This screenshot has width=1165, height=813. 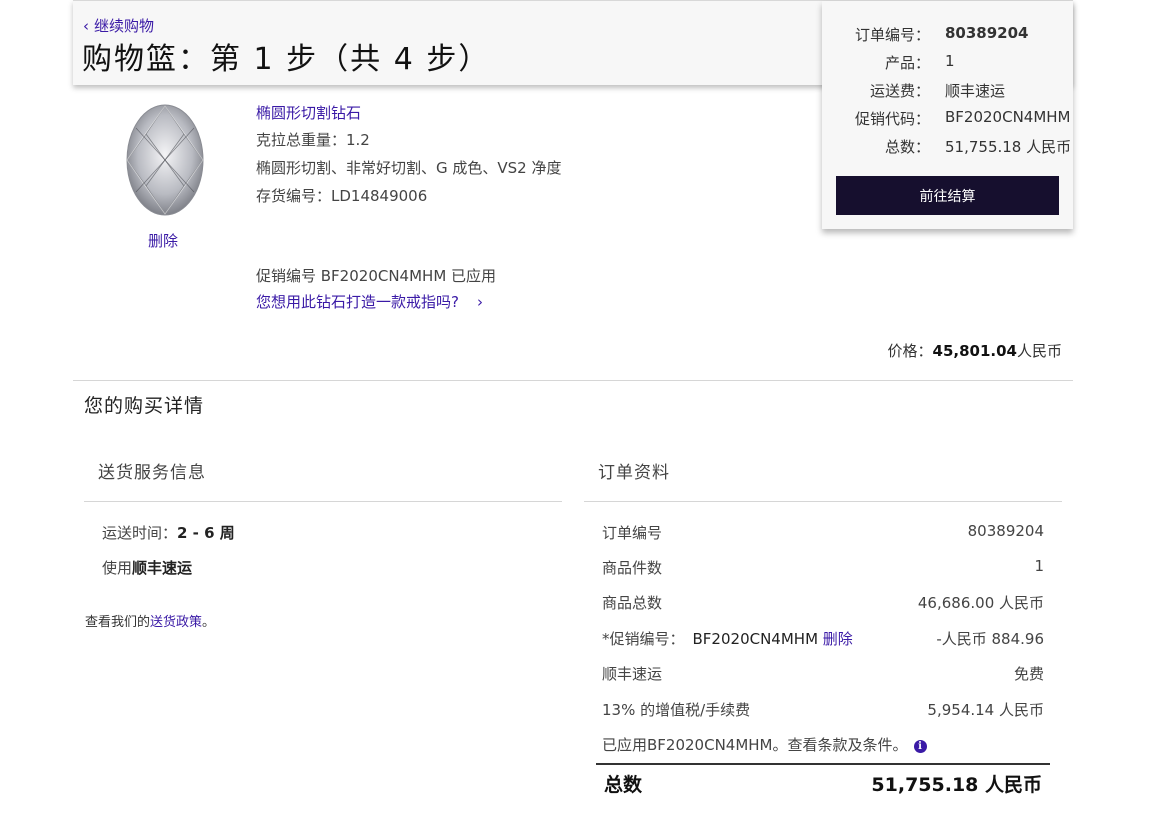 I want to click on continue-shopping-label: 继续购物, so click(x=124, y=26).